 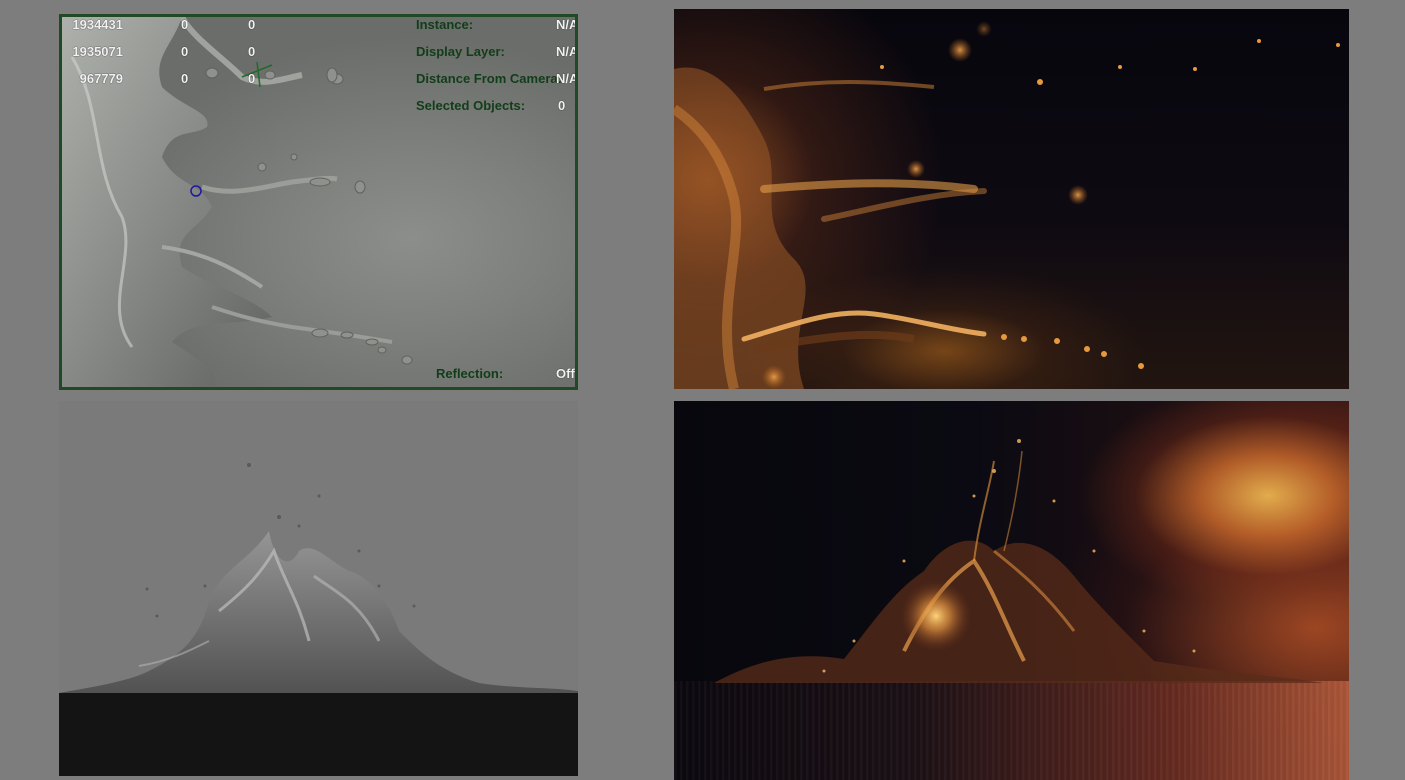 What do you see at coordinates (567, 78) in the screenshot?
I see `hud-distance-value: N/A` at bounding box center [567, 78].